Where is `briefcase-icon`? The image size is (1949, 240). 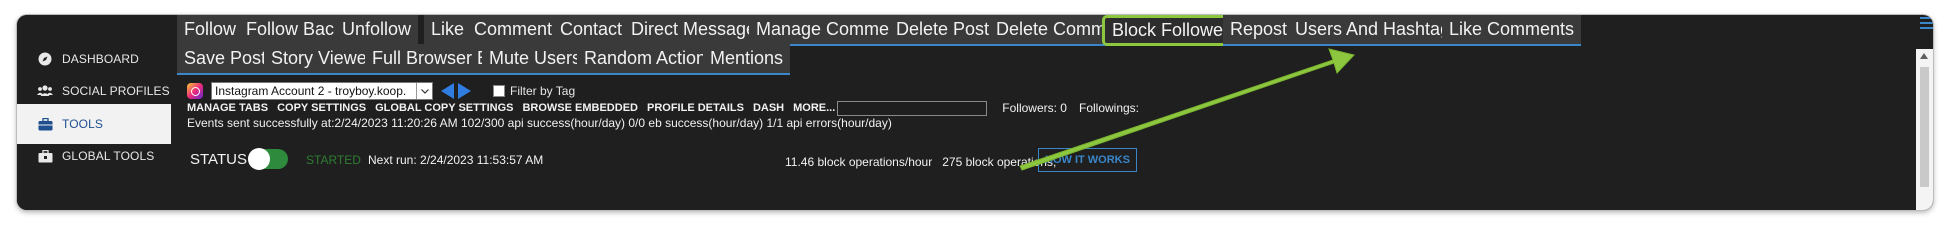 briefcase-icon is located at coordinates (45, 124).